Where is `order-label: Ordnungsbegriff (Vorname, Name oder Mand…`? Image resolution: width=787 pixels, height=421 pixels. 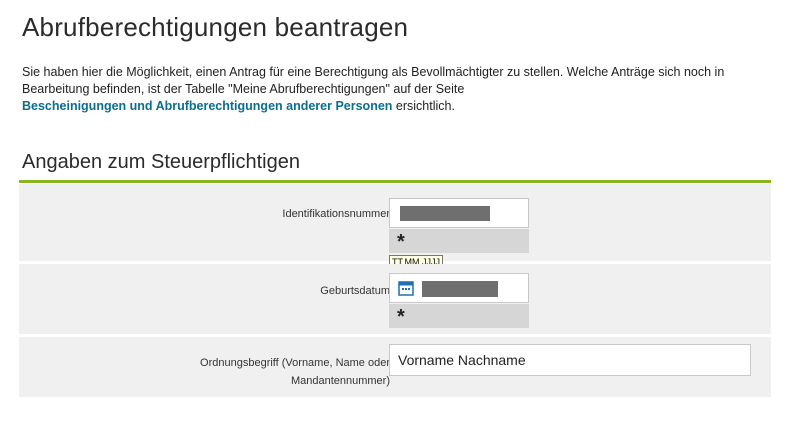 order-label: Ordnungsbegriff (Vorname, Name oder Mand… is located at coordinates (295, 372).